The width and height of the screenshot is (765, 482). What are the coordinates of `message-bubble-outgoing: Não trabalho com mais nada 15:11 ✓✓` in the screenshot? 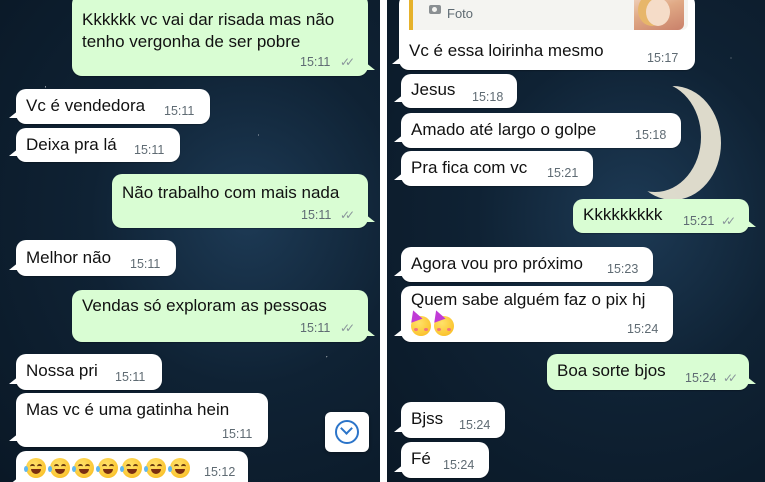 It's located at (243, 201).